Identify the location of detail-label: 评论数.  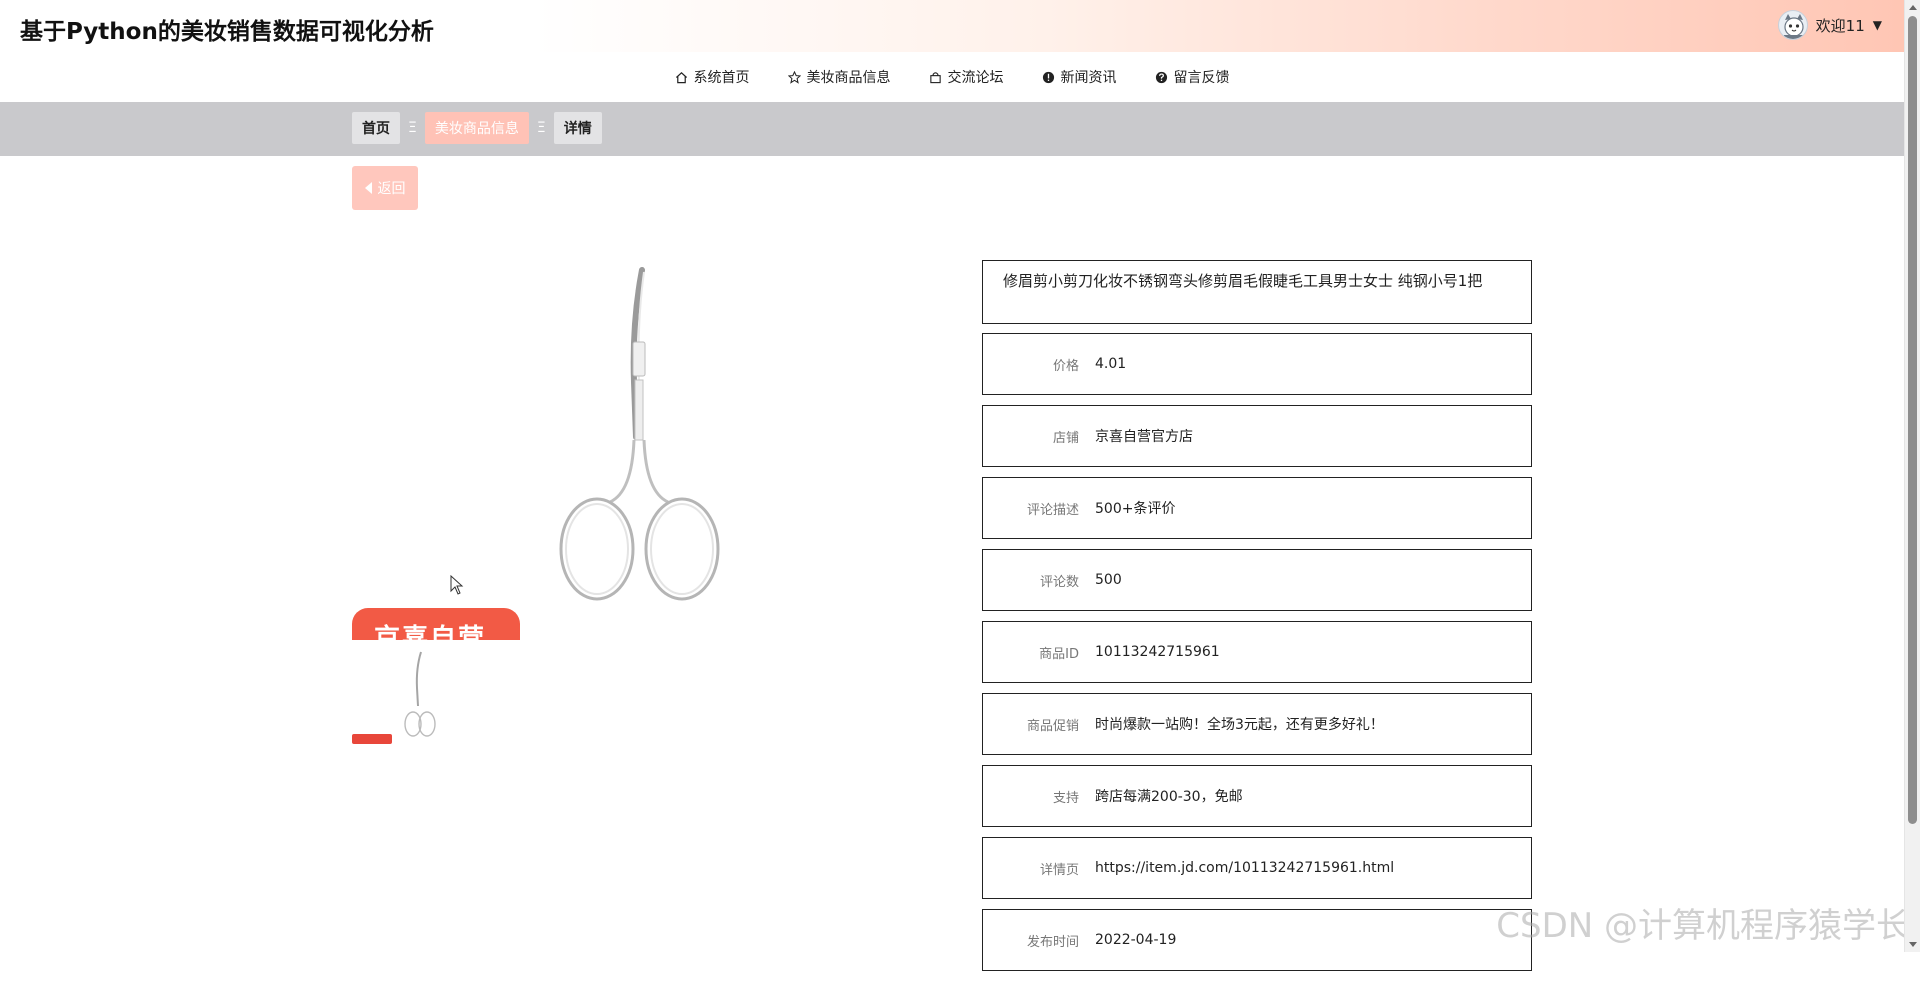
(1059, 582).